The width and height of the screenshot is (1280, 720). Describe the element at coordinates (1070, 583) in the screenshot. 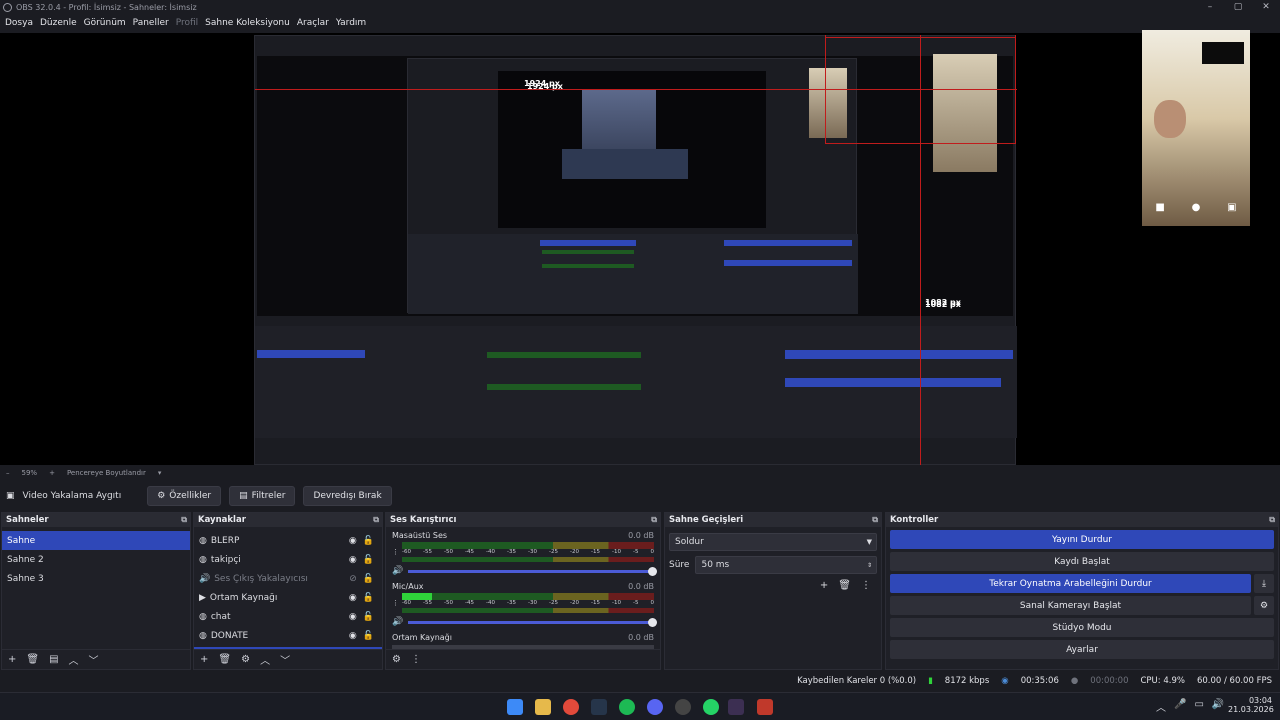

I see `stop-replay-buffer-button: Tekrar Oynatma Arabelleğini Durdur` at that location.